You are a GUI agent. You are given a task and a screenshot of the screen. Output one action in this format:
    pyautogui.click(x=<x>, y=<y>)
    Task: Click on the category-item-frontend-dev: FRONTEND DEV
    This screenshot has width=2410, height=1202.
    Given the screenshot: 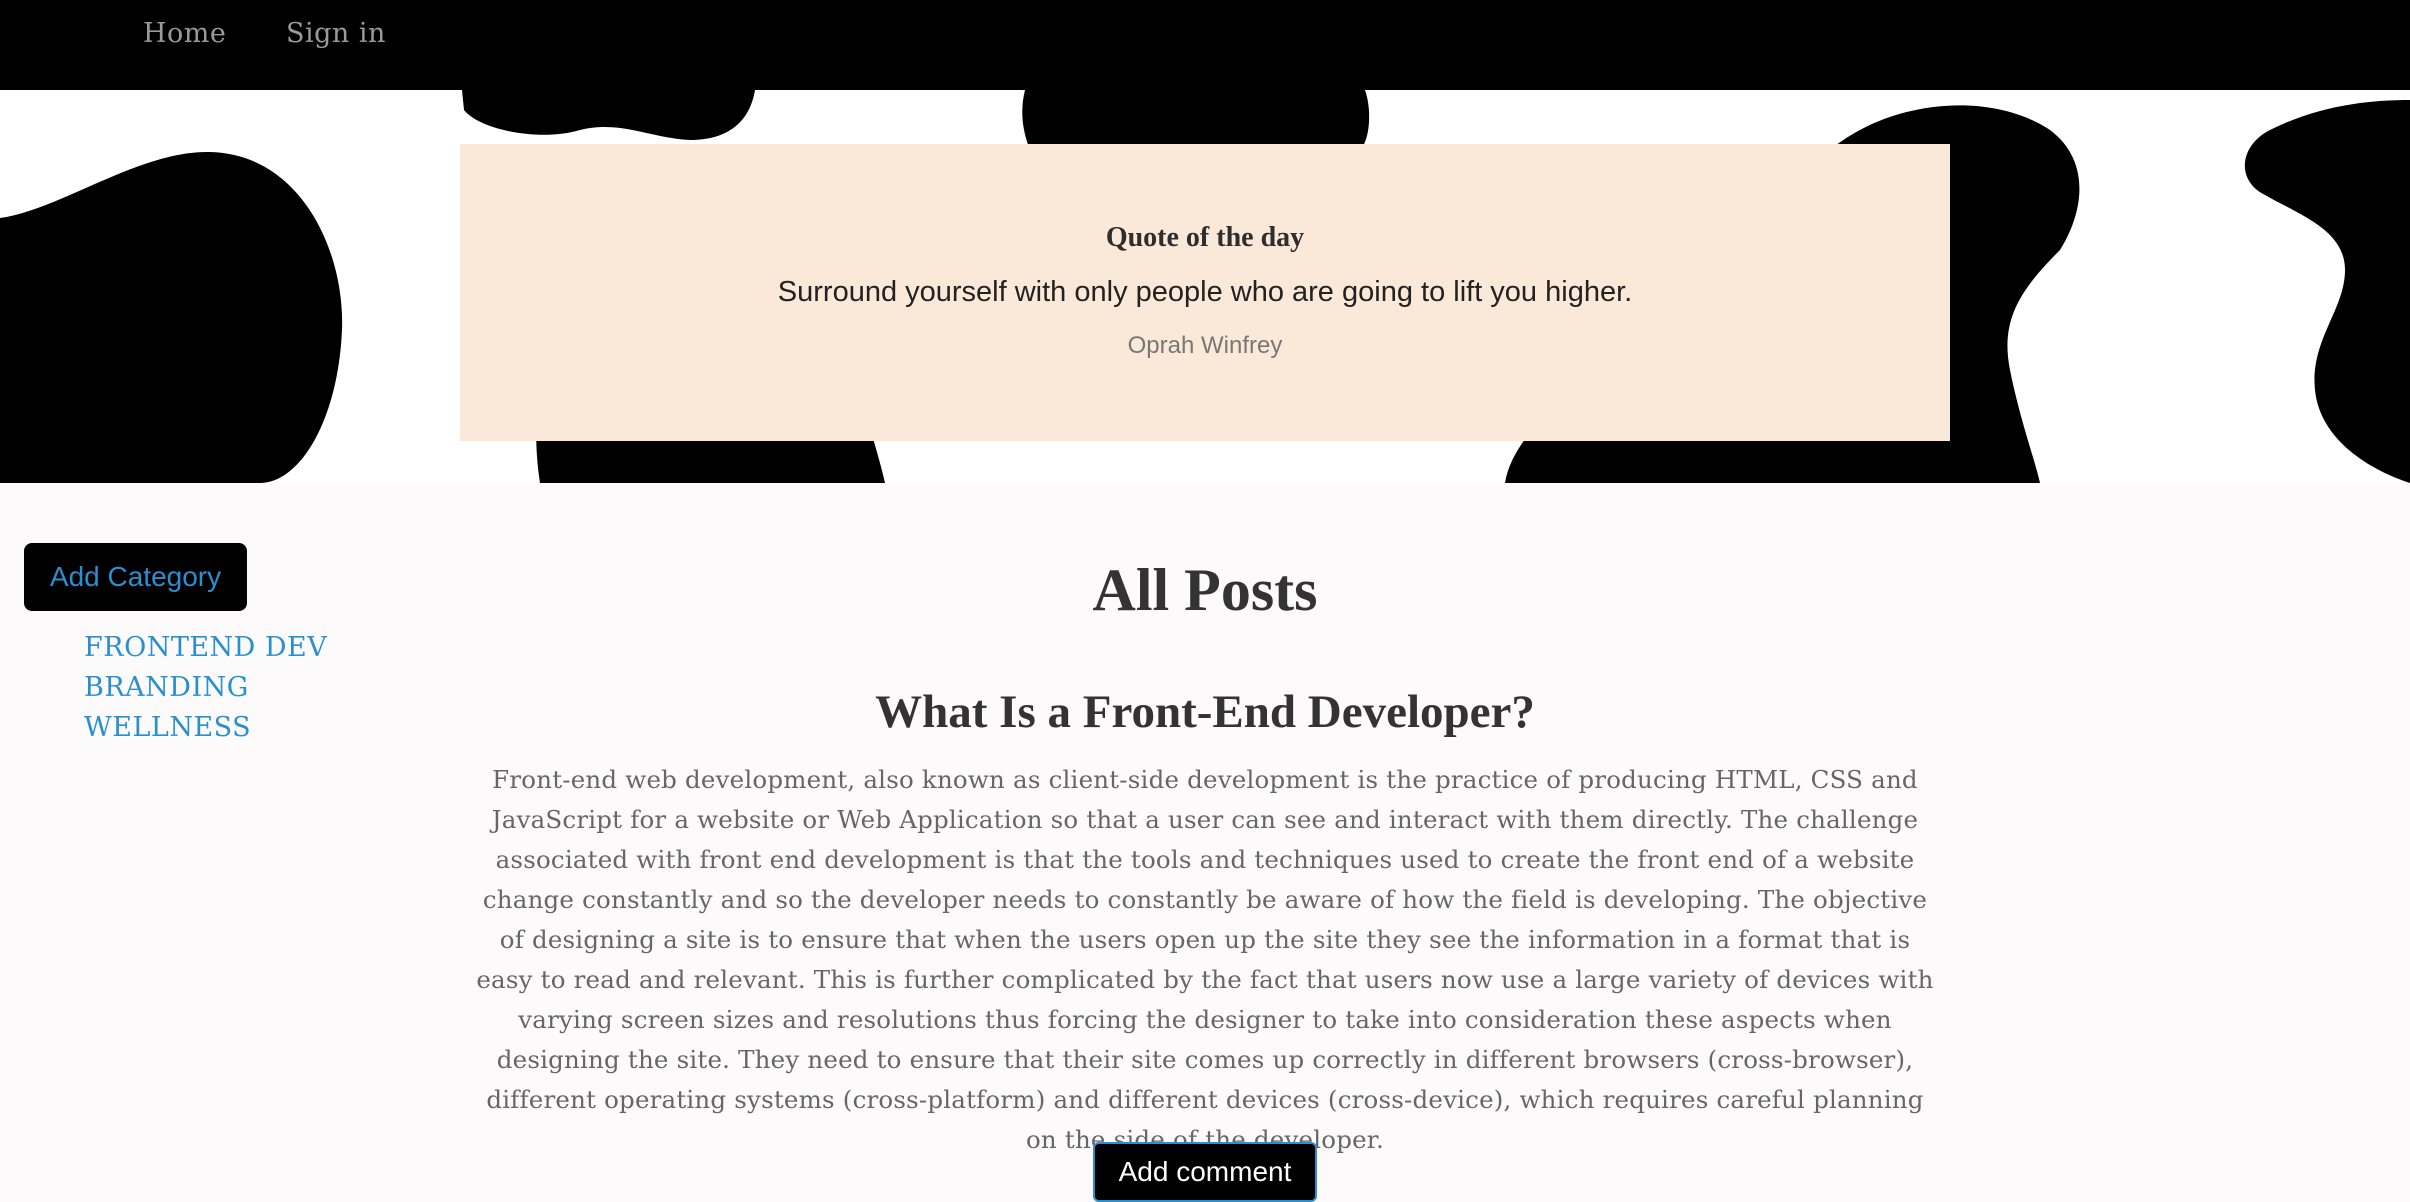 What is the action you would take?
    pyautogui.click(x=205, y=648)
    